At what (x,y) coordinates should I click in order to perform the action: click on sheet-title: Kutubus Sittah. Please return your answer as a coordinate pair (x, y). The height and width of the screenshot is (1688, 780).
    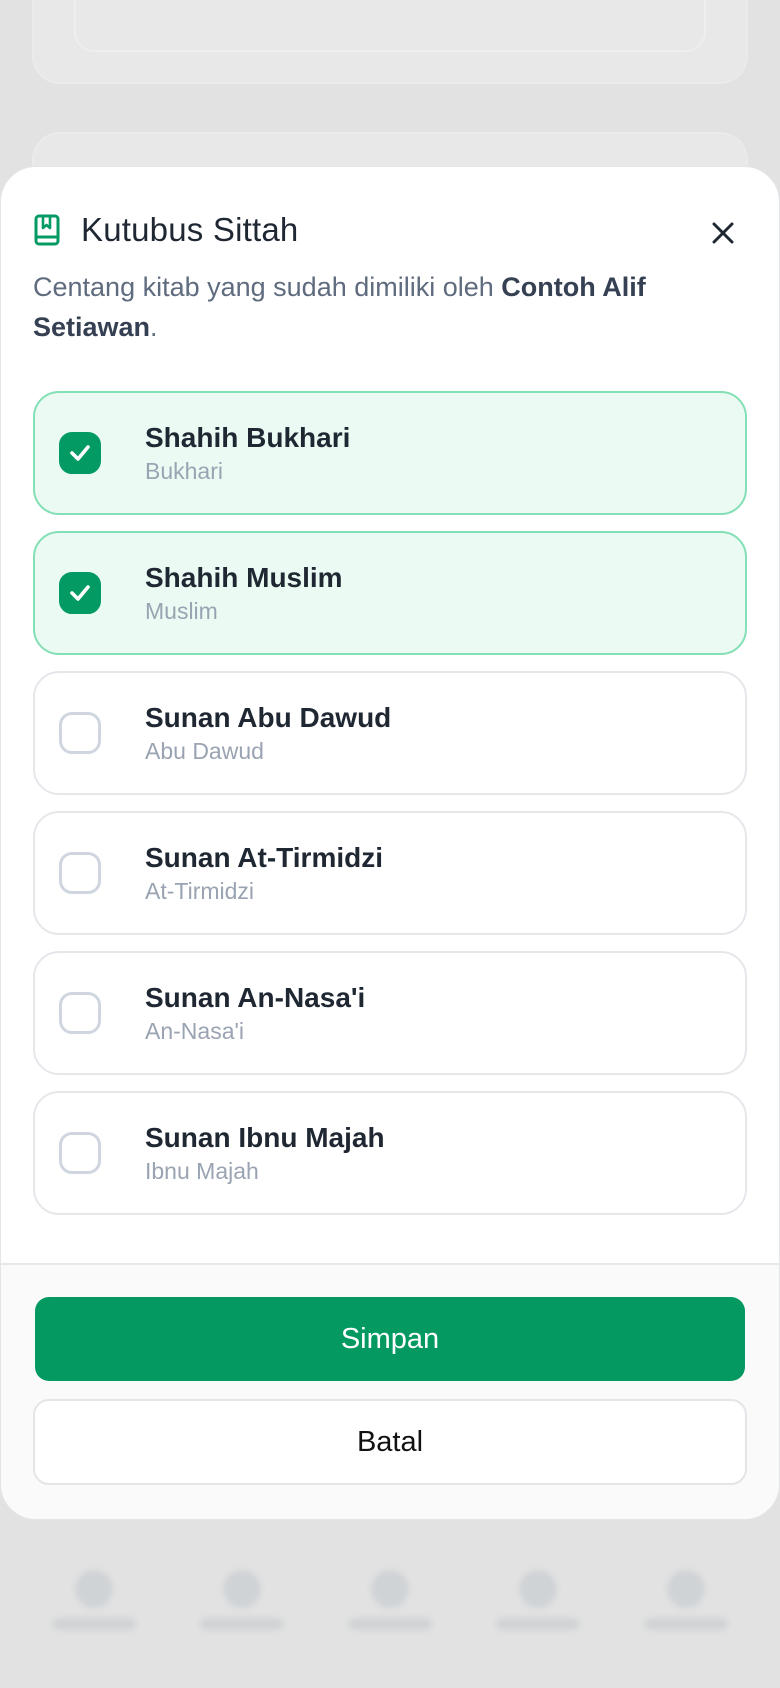
    Looking at the image, I should click on (190, 229).